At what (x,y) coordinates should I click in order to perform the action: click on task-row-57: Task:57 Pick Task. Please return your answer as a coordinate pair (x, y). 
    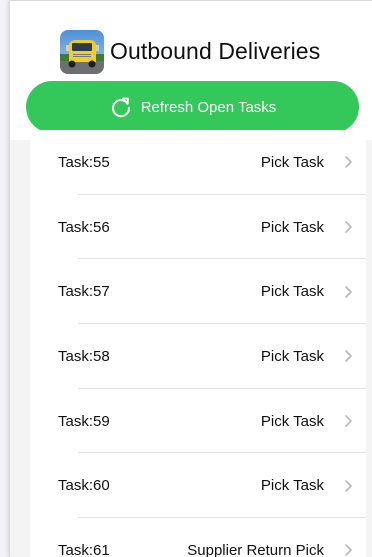
    Looking at the image, I should click on (198, 292).